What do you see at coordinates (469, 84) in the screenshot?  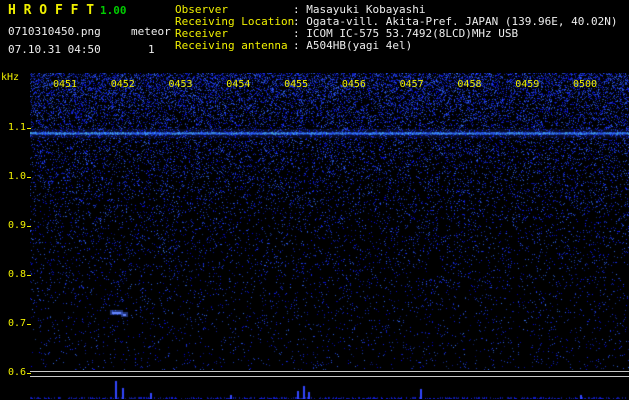 I see `time-tick-label: 0458` at bounding box center [469, 84].